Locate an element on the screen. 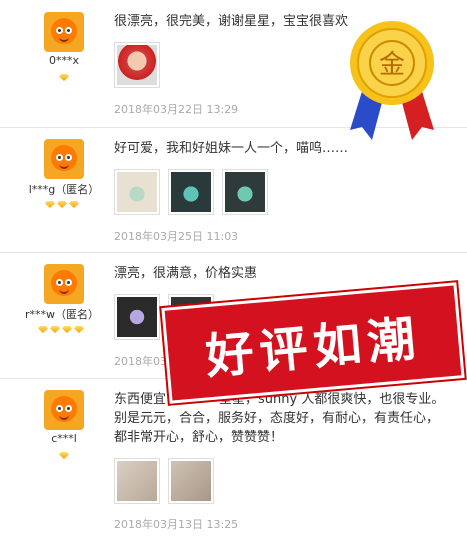 This screenshot has height=544, width=467. username: l***g（匿名） is located at coordinates (64, 189).